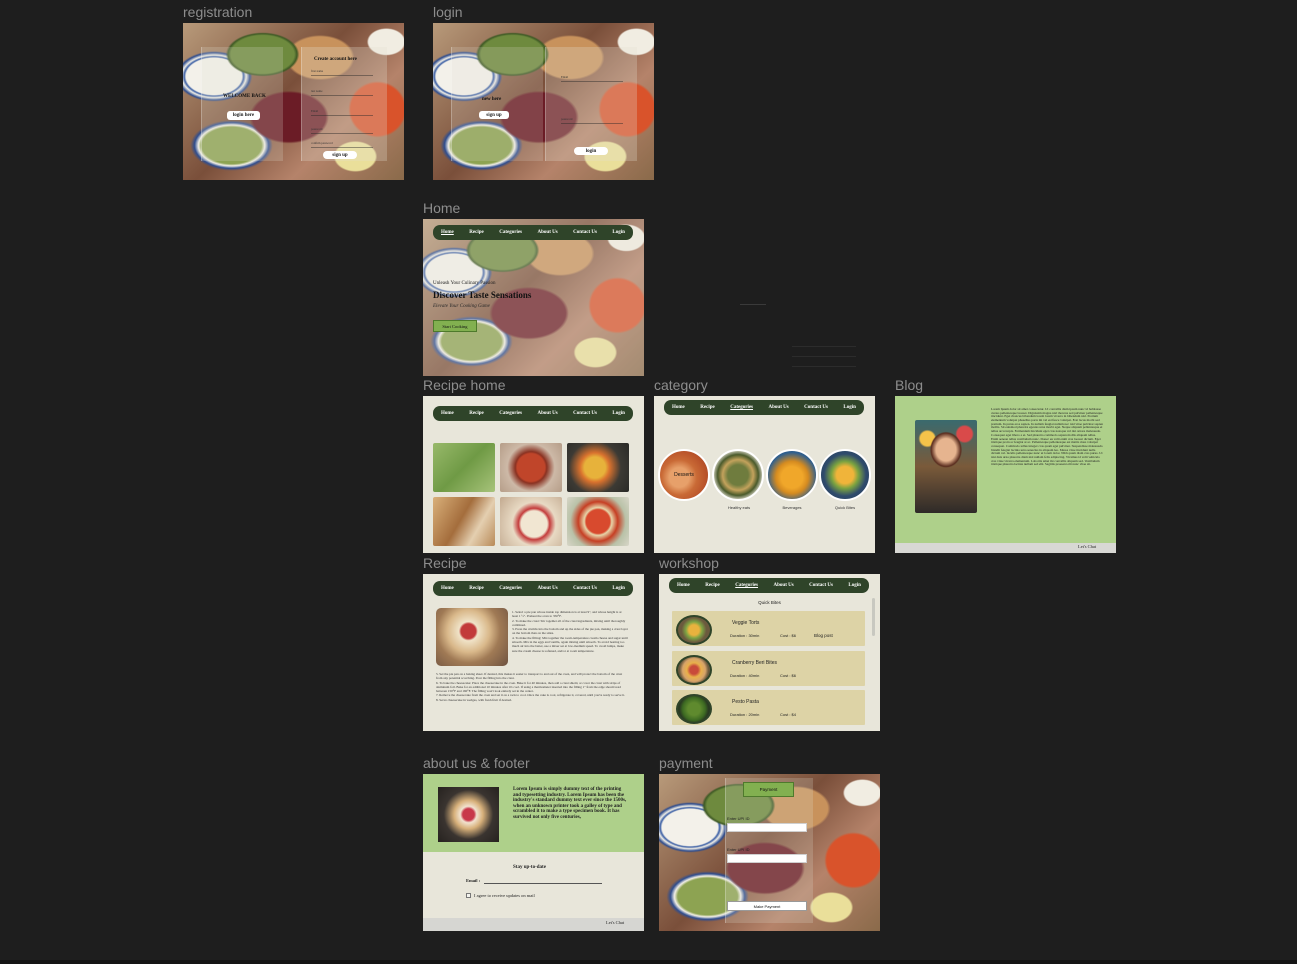  I want to click on start-cooking-button: Start Cooking, so click(455, 326).